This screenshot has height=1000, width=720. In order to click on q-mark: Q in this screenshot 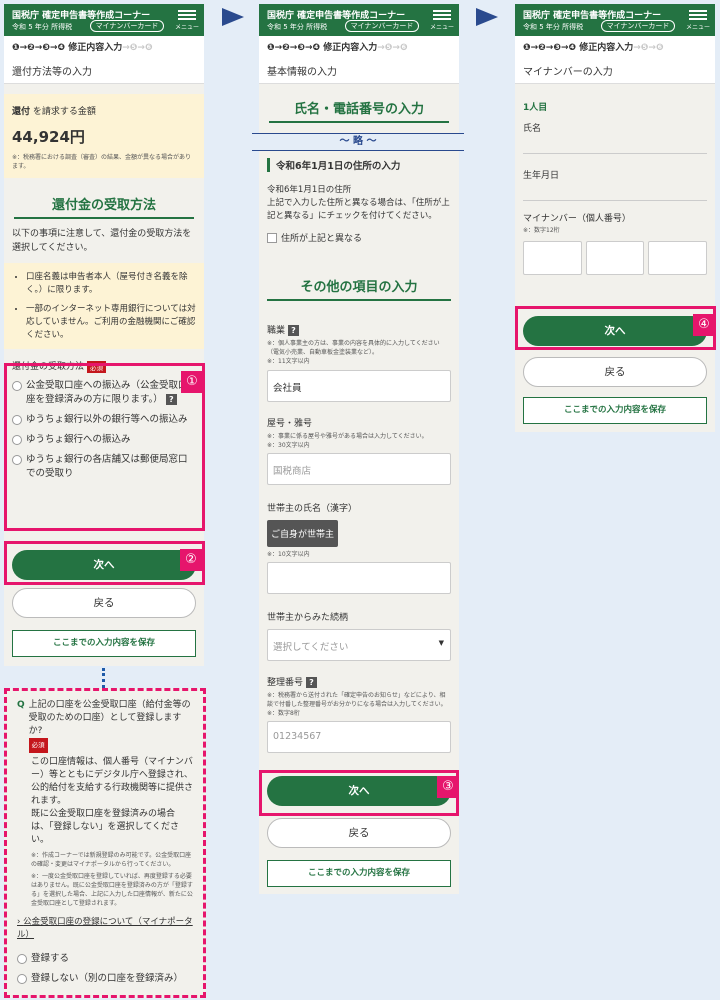, I will do `click(21, 705)`.